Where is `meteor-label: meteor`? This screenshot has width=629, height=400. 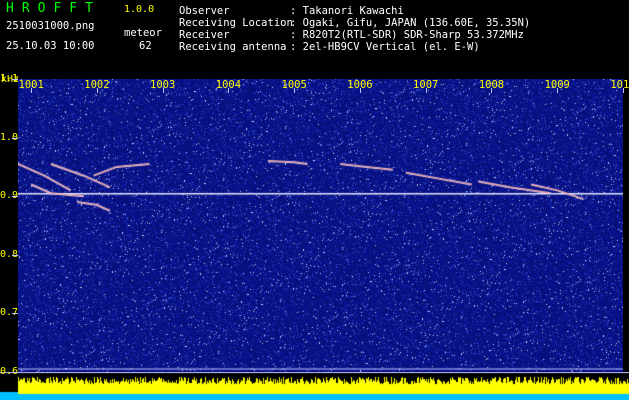 meteor-label: meteor is located at coordinates (143, 33).